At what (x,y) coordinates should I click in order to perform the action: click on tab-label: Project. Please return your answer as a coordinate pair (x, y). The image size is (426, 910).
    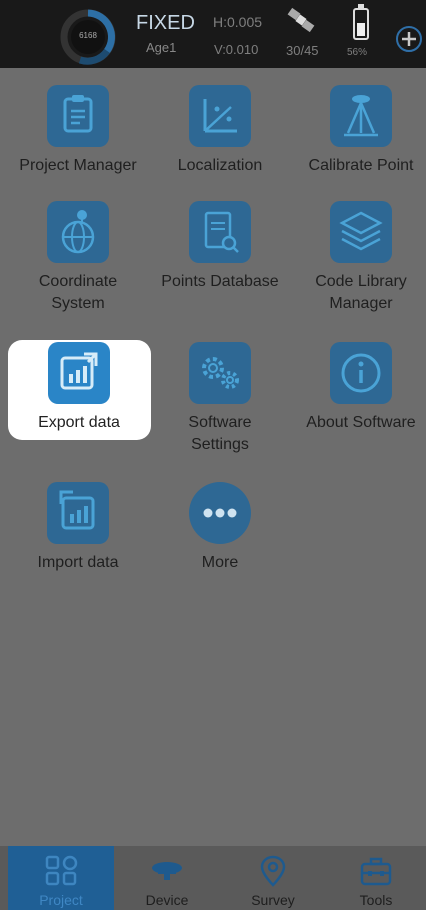
    Looking at the image, I should click on (61, 900).